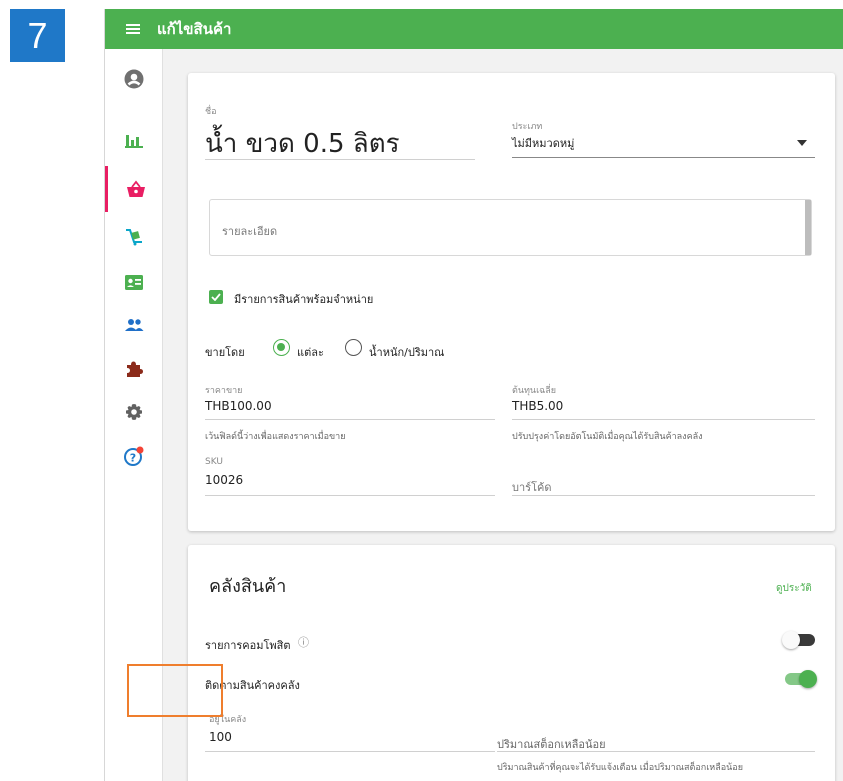 This screenshot has height=781, width=843. Describe the element at coordinates (248, 586) in the screenshot. I see `inventory-title: คลังสินค้า` at that location.